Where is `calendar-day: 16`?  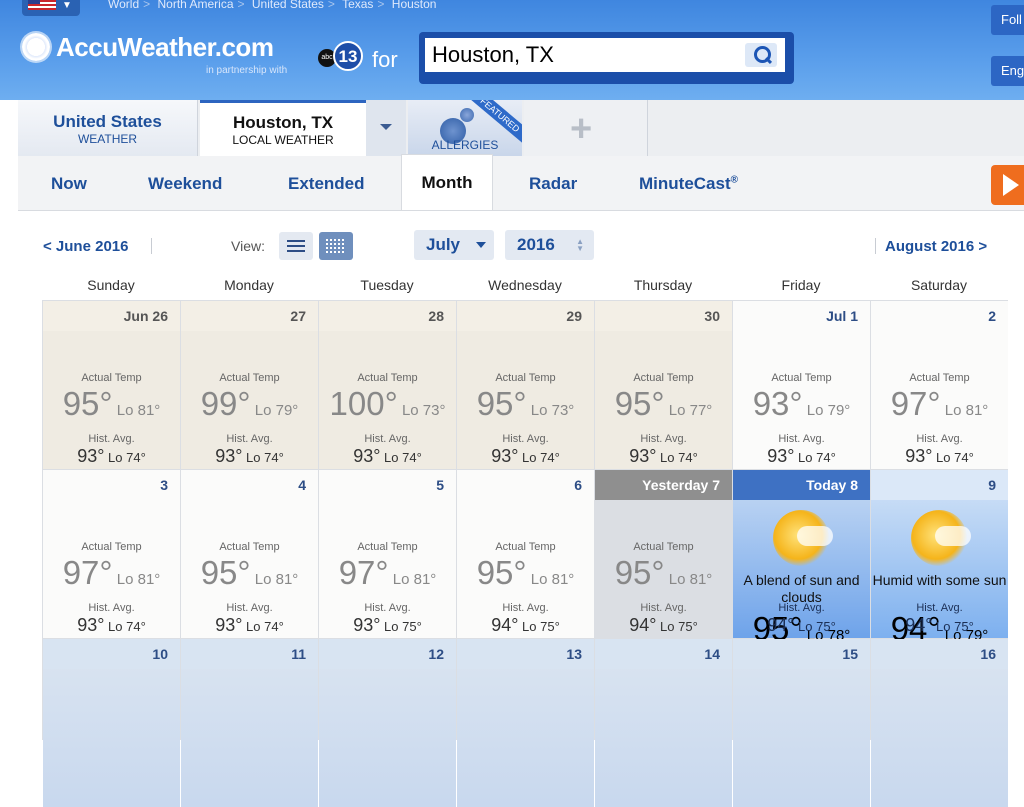
calendar-day: 16 is located at coordinates (939, 723).